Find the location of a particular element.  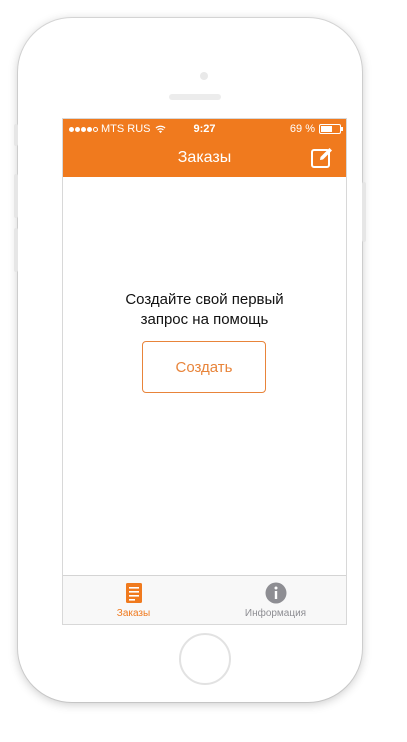

home-button is located at coordinates (205, 659).